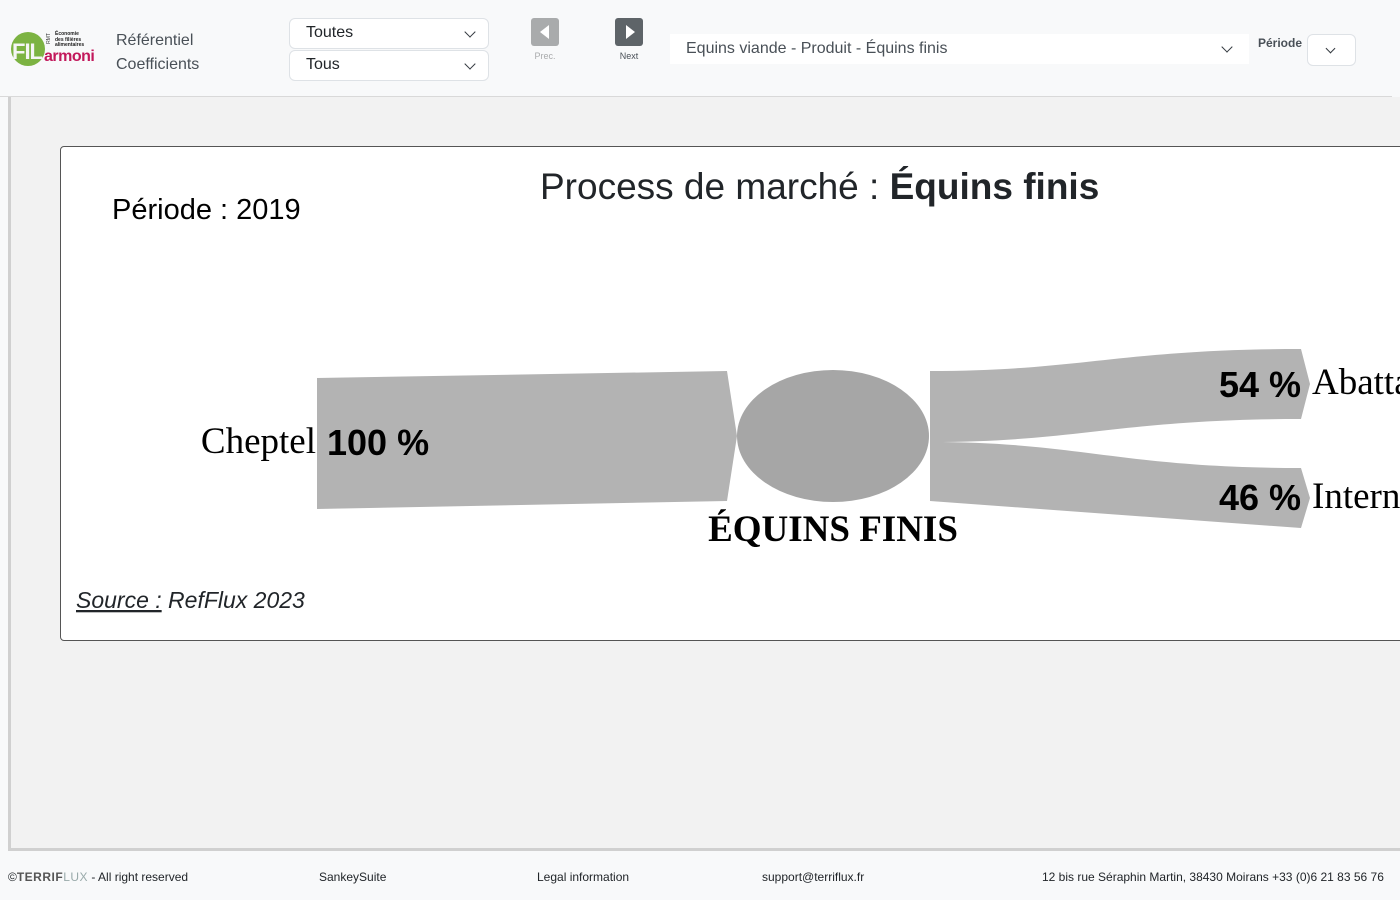 This screenshot has width=1400, height=900. I want to click on periode-select, so click(1331, 50).